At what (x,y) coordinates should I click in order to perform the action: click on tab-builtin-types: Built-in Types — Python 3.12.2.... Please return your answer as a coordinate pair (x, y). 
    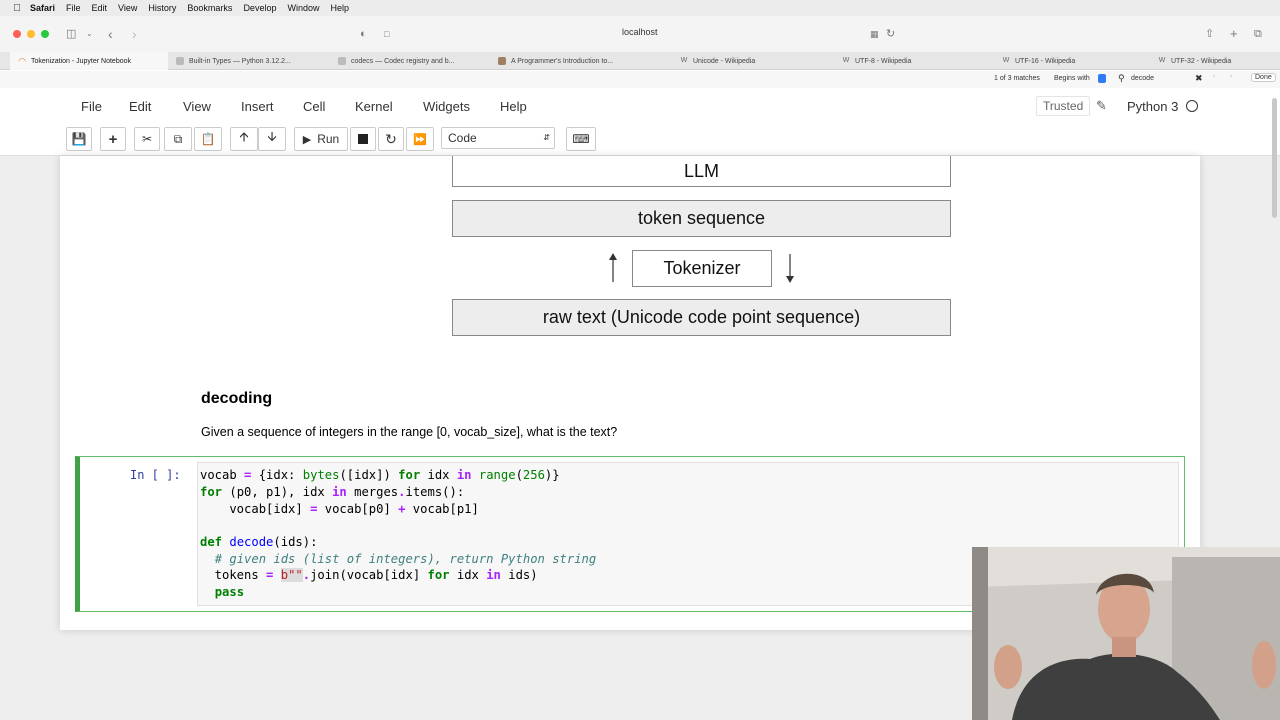
    Looking at the image, I should click on (250, 61).